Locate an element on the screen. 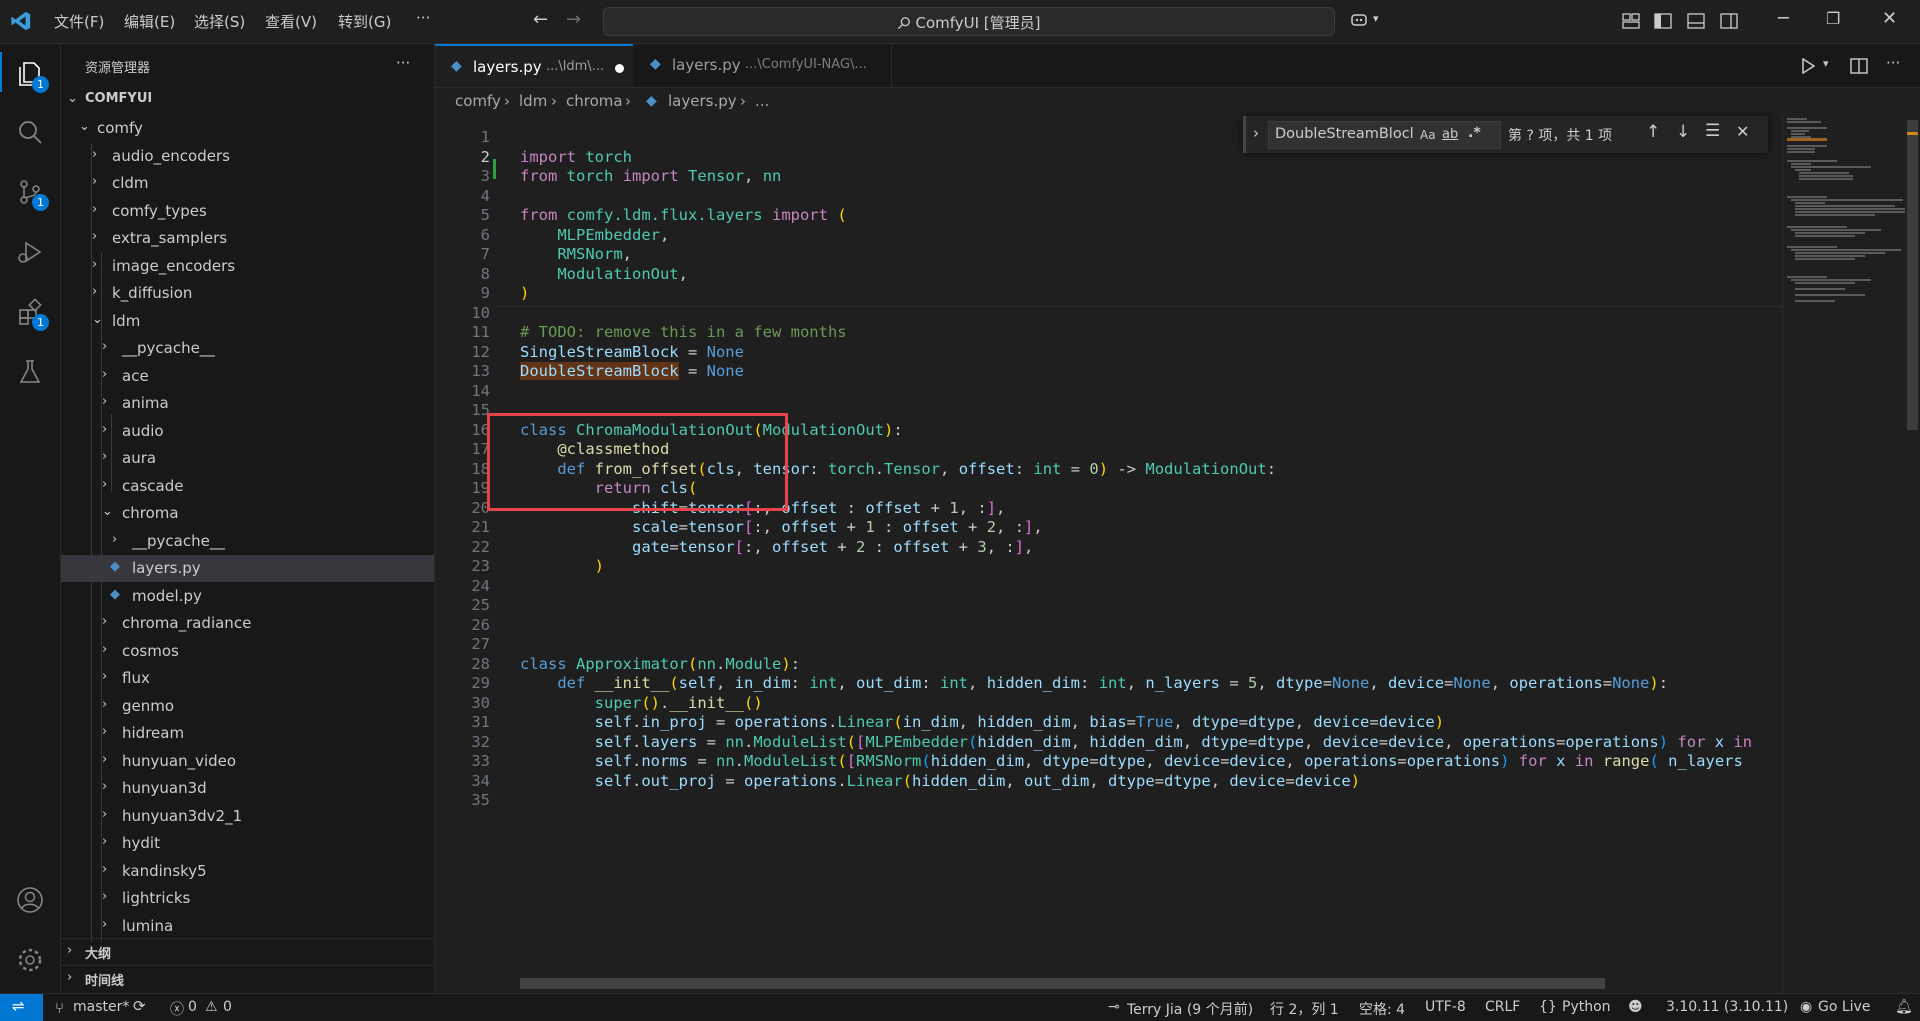 The width and height of the screenshot is (1920, 1021). copilot-status-icon: ☻ is located at coordinates (1635, 1007).